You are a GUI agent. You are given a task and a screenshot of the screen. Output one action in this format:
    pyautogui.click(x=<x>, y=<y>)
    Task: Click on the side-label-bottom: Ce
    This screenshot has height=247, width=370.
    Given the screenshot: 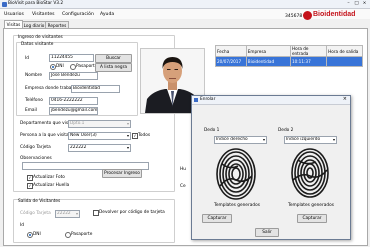 What is the action you would take?
    pyautogui.click(x=183, y=186)
    